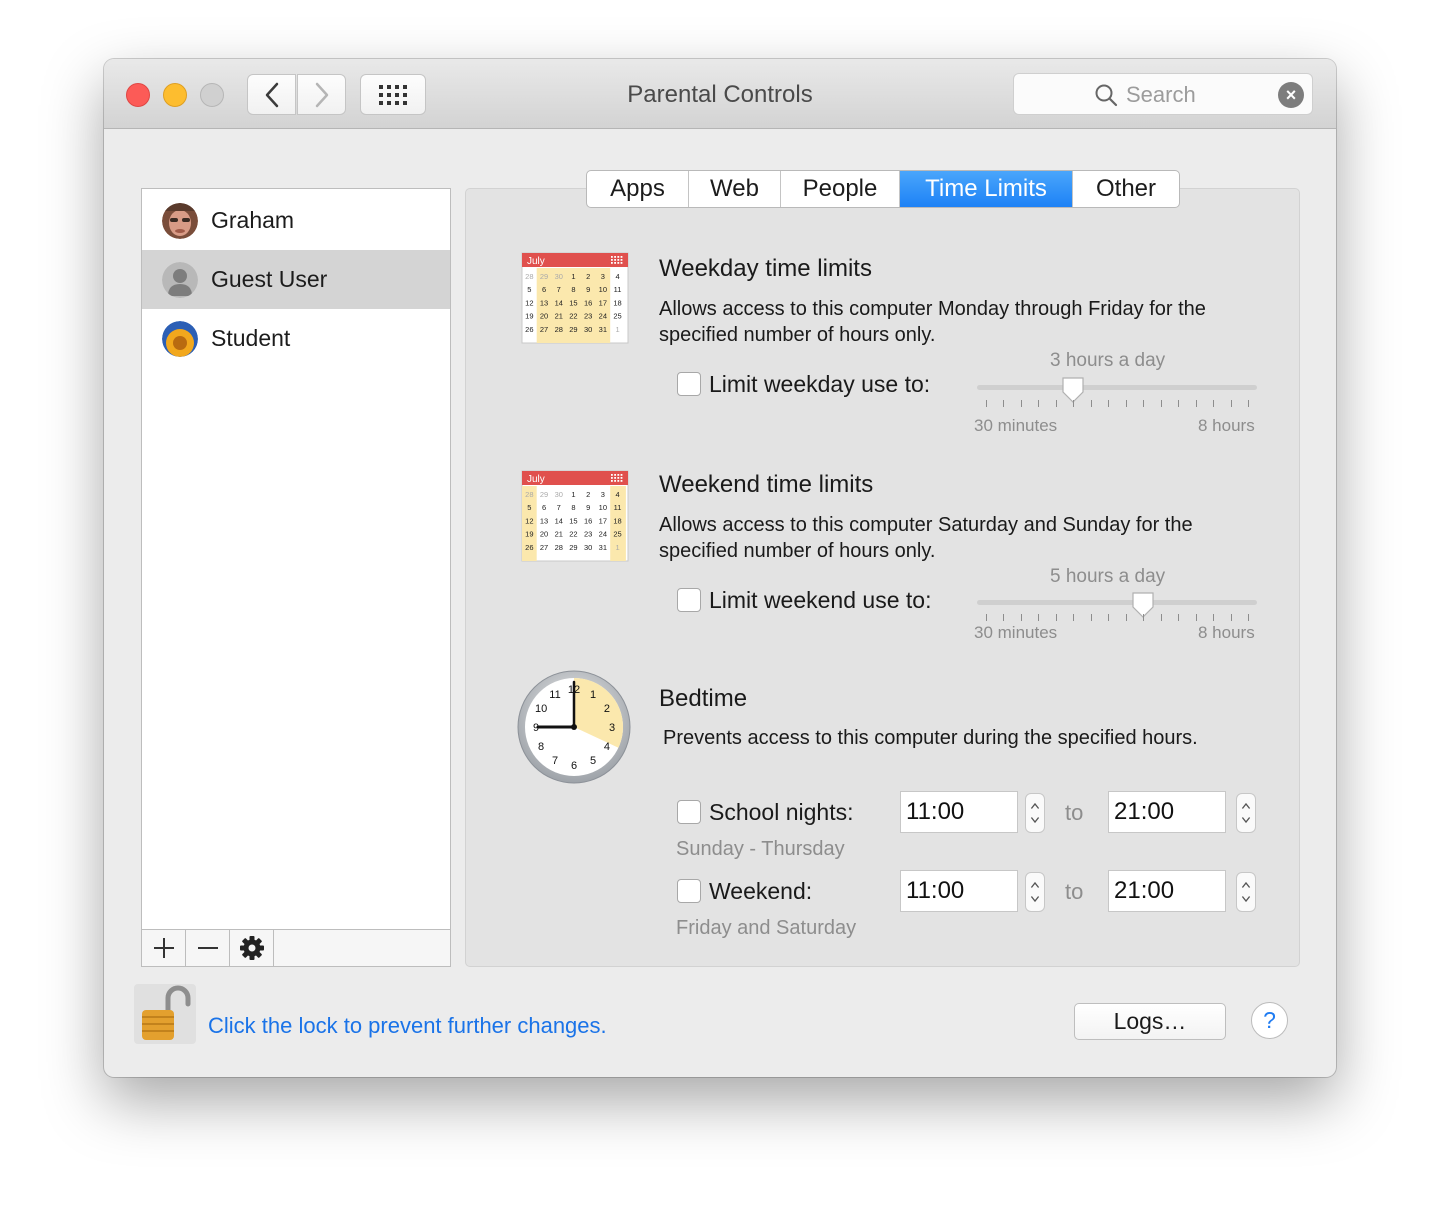 The image size is (1440, 1226). Describe the element at coordinates (781, 812) in the screenshot. I see `school-nights-label: School nights:` at that location.